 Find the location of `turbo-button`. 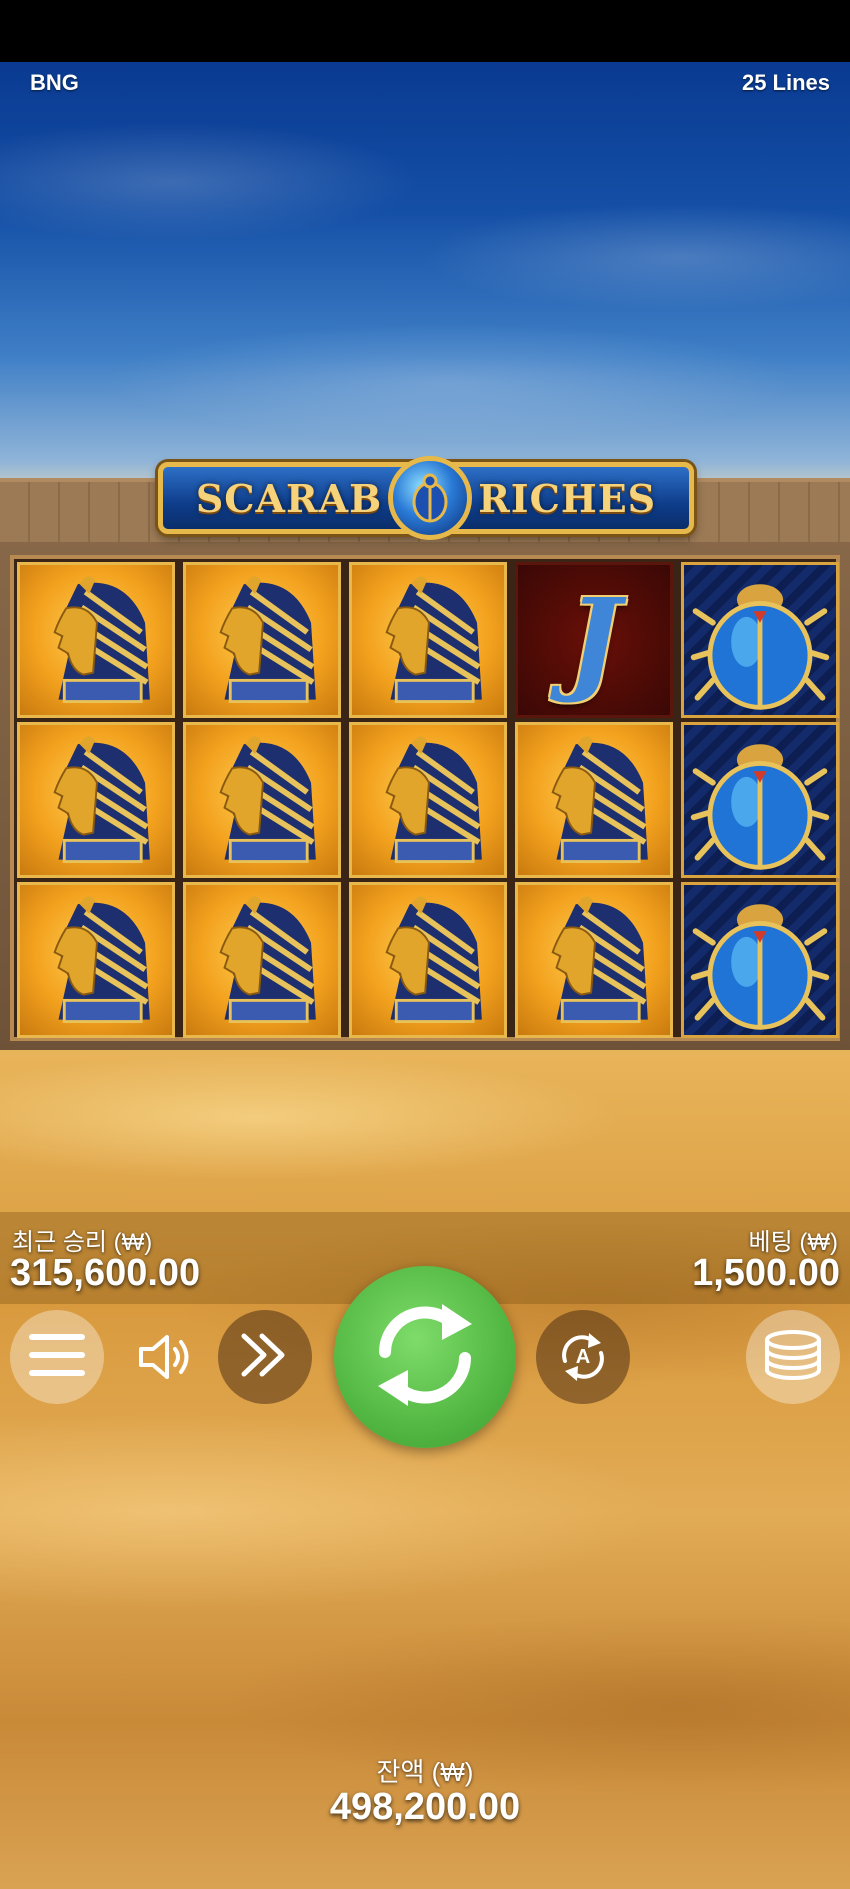

turbo-button is located at coordinates (265, 1357).